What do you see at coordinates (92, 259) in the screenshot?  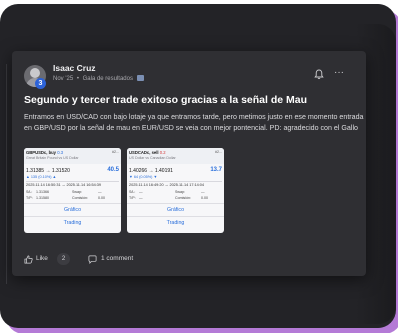 I see `comment-bubble-icon` at bounding box center [92, 259].